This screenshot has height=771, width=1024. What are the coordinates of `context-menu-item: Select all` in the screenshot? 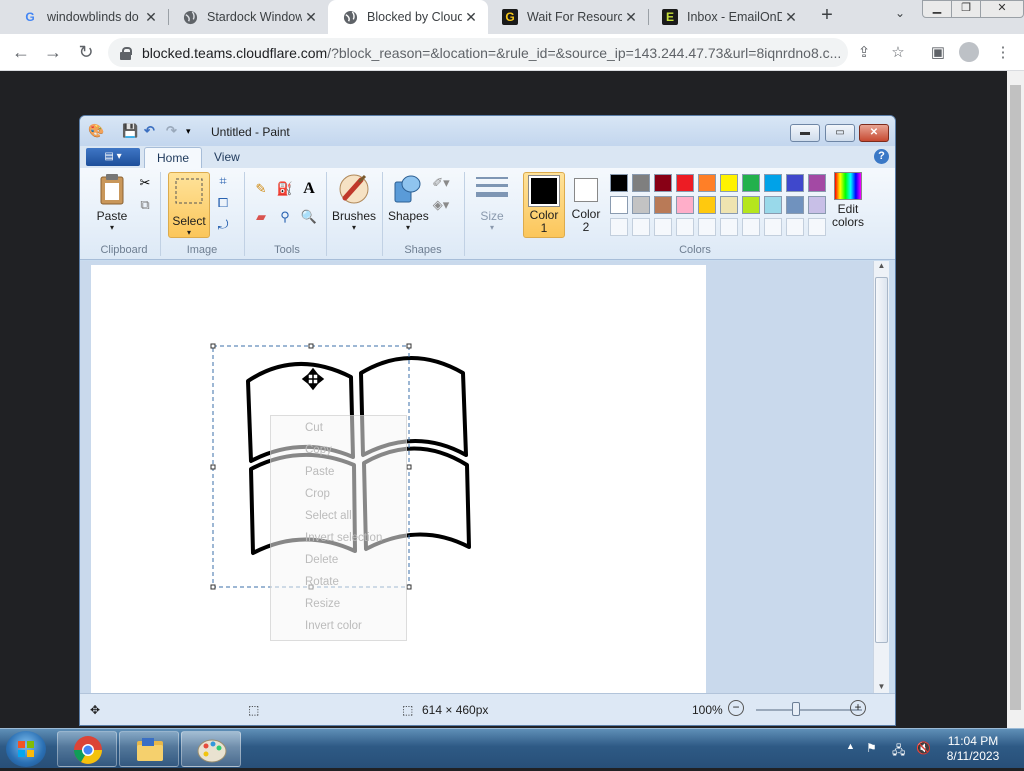 It's located at (328, 516).